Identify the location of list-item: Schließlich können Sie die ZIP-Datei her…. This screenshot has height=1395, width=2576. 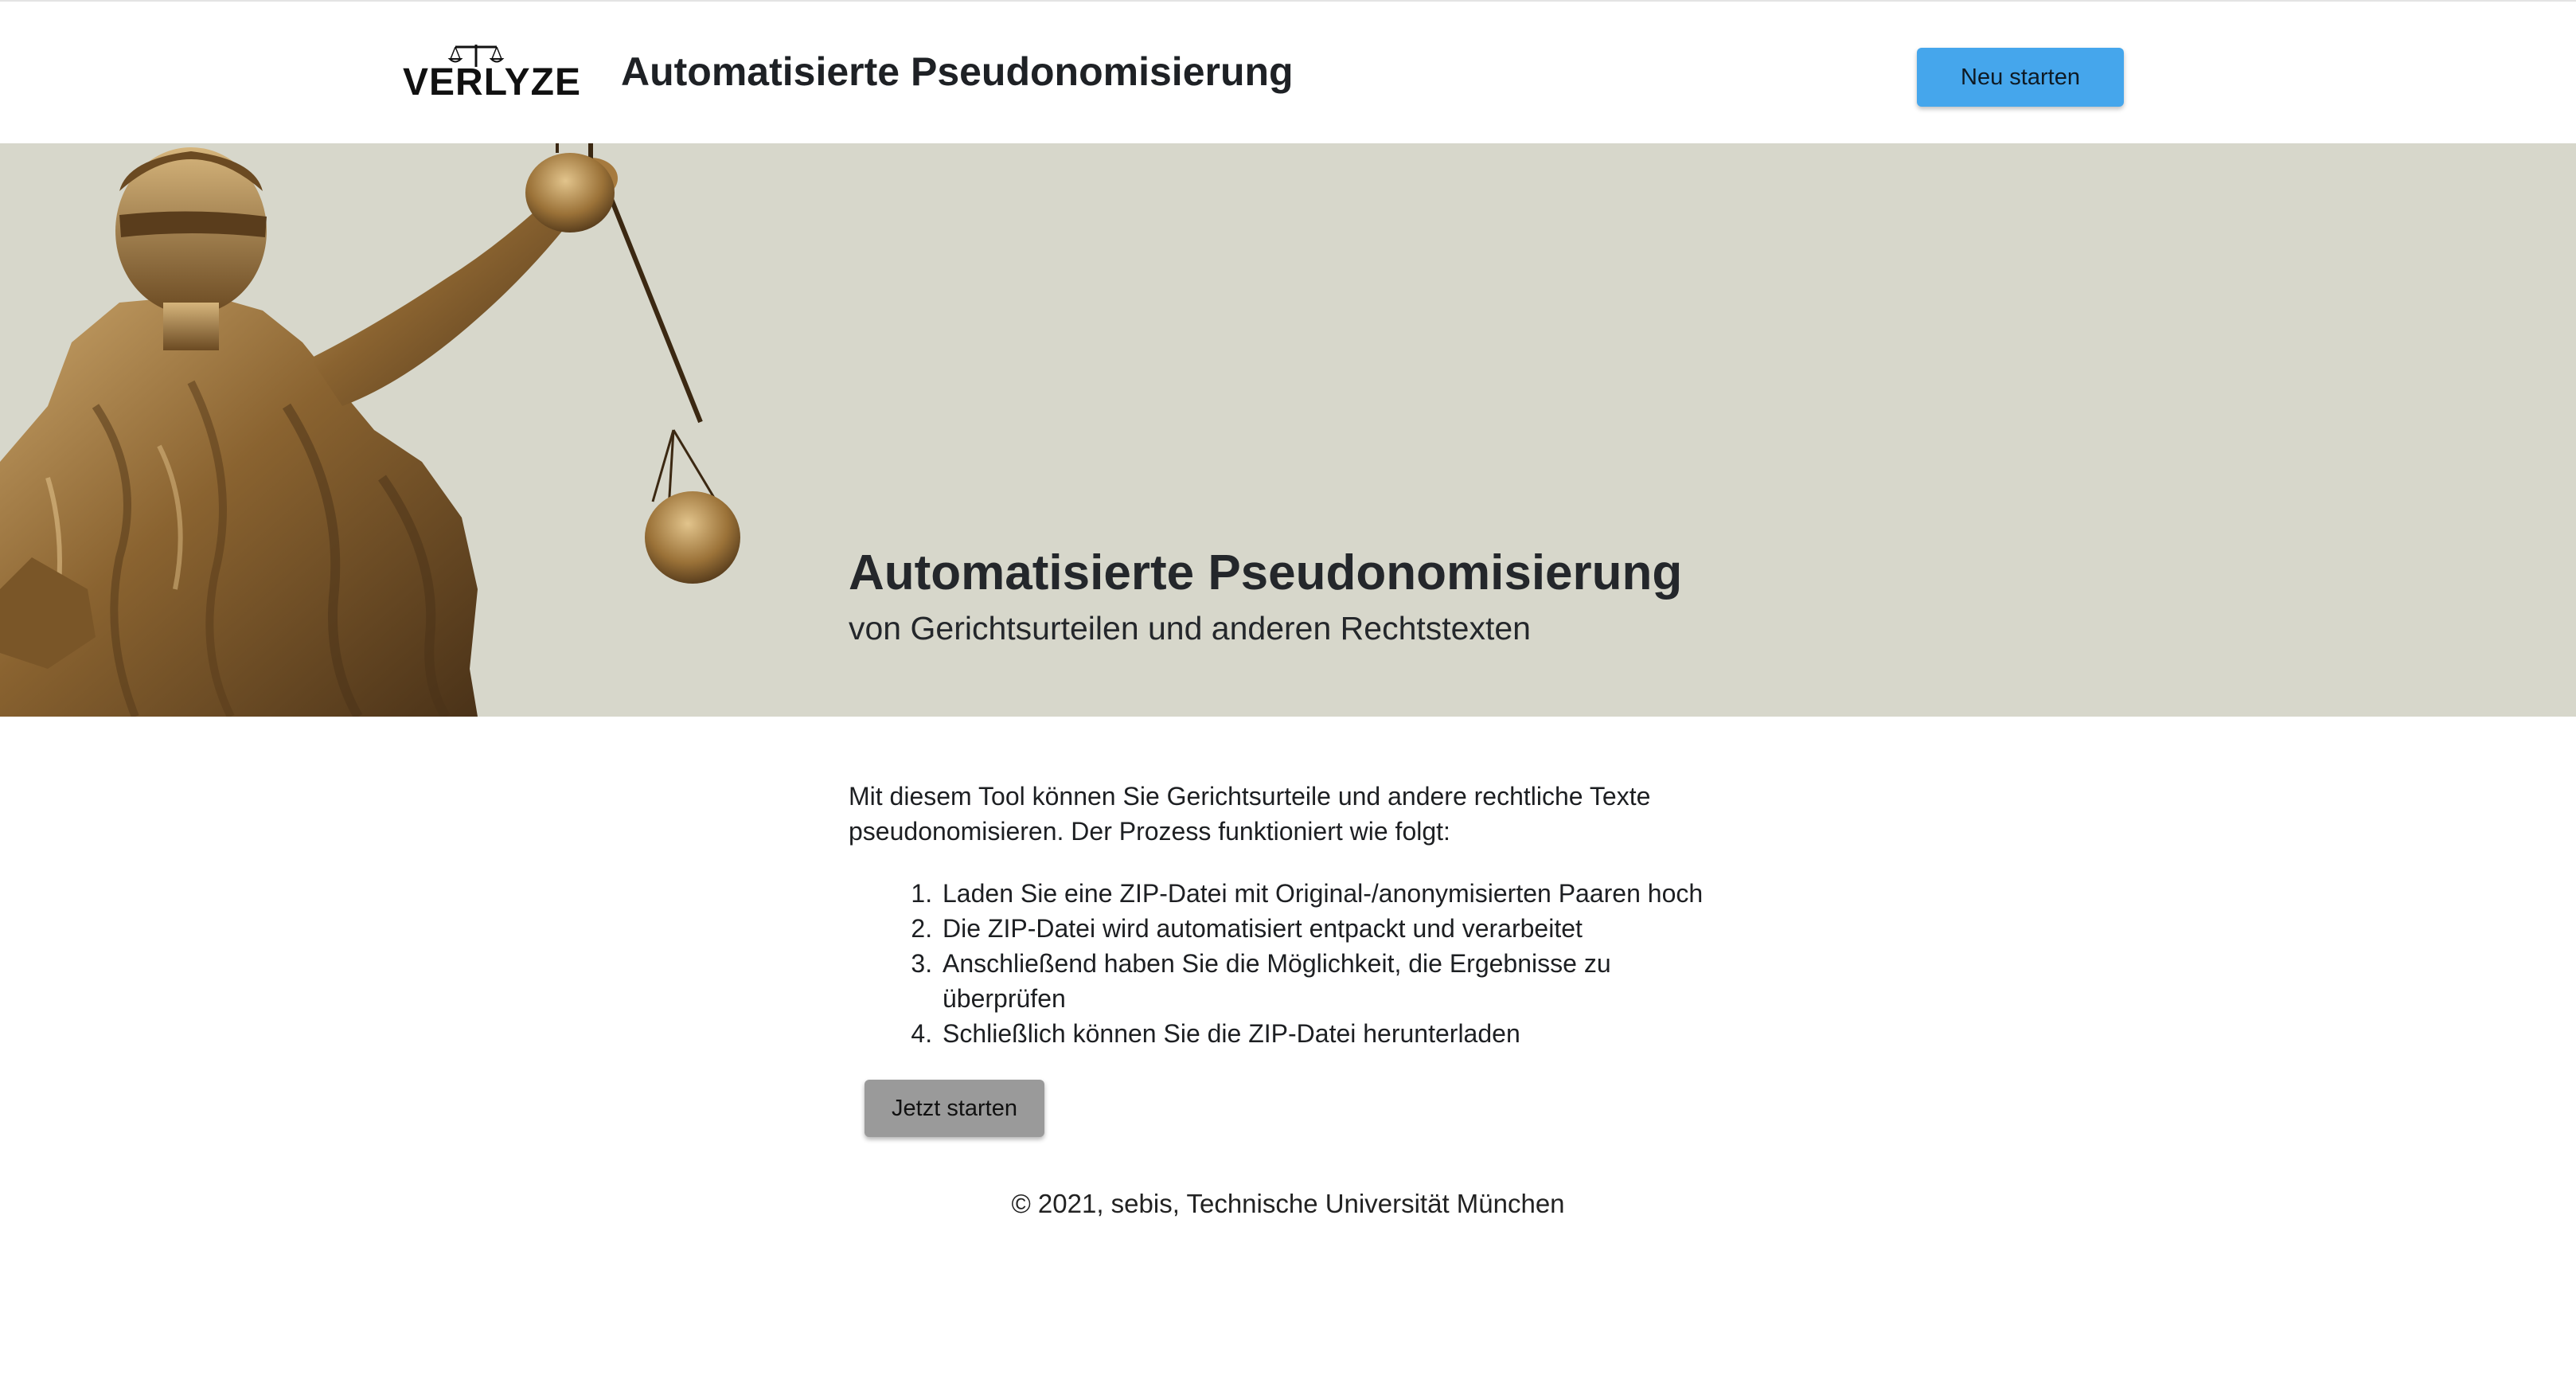
(1339, 1033).